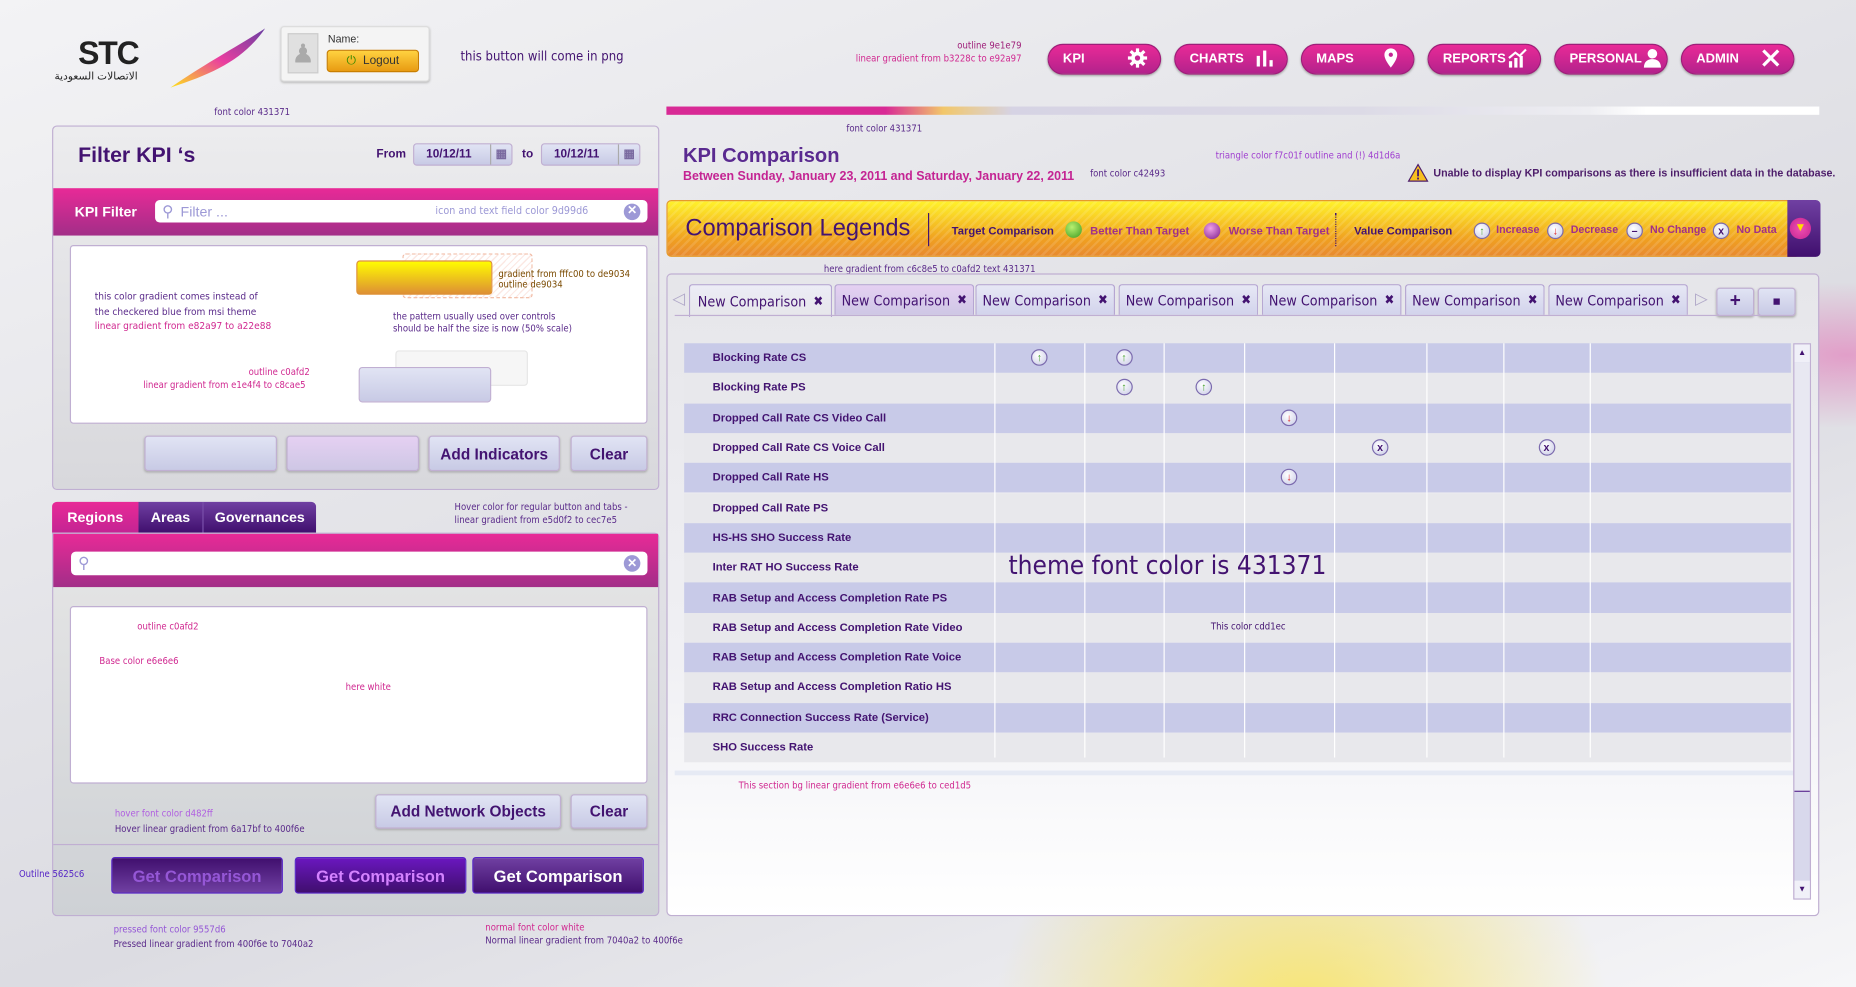 This screenshot has height=987, width=1856. Describe the element at coordinates (380, 875) in the screenshot. I see `get-comparison-button-hover: Get Comparison` at that location.